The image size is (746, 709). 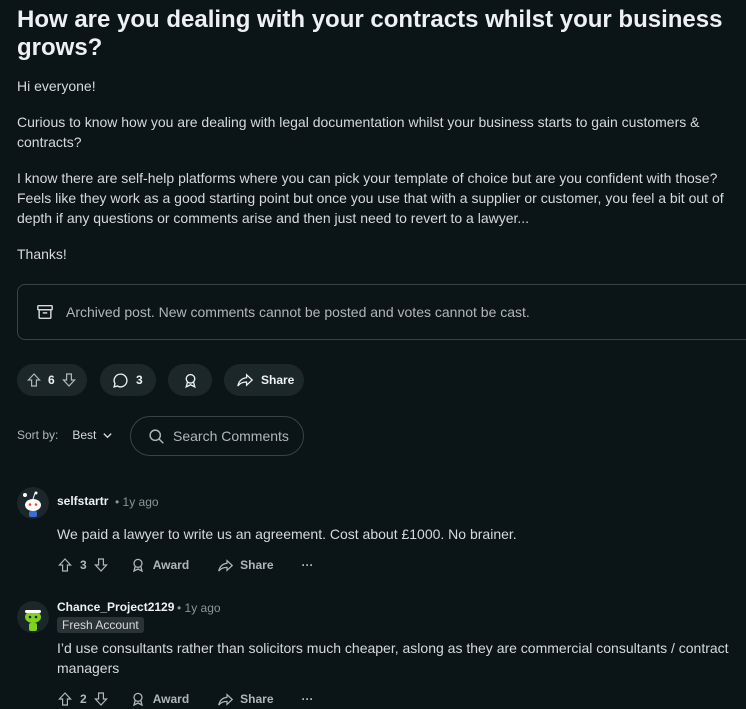 What do you see at coordinates (108, 435) in the screenshot?
I see `chevron-down-icon` at bounding box center [108, 435].